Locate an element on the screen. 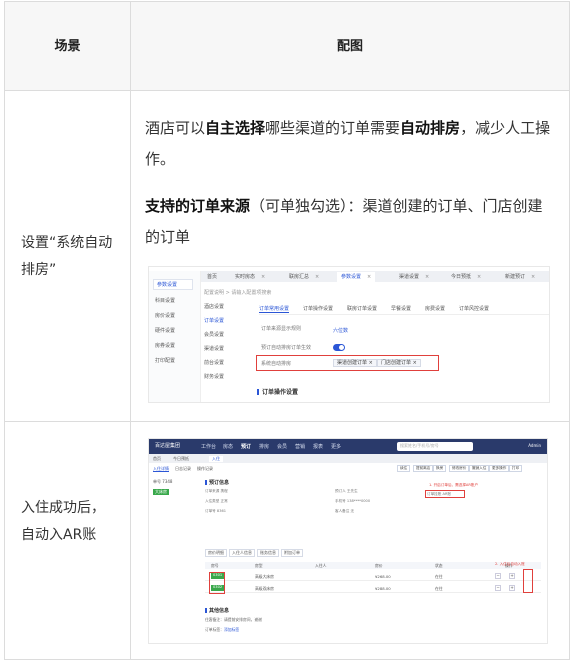 This screenshot has height=661, width=575. tab-params: 参数设置 × is located at coordinates (356, 277).